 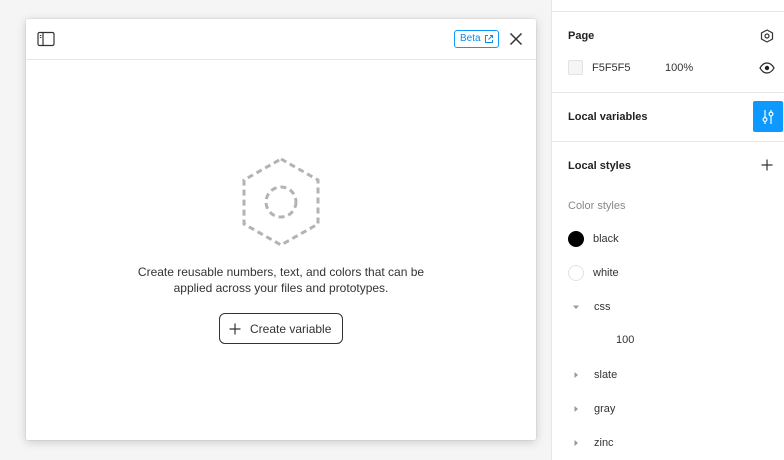 I want to click on toggle-visibility-button, so click(x=767, y=68).